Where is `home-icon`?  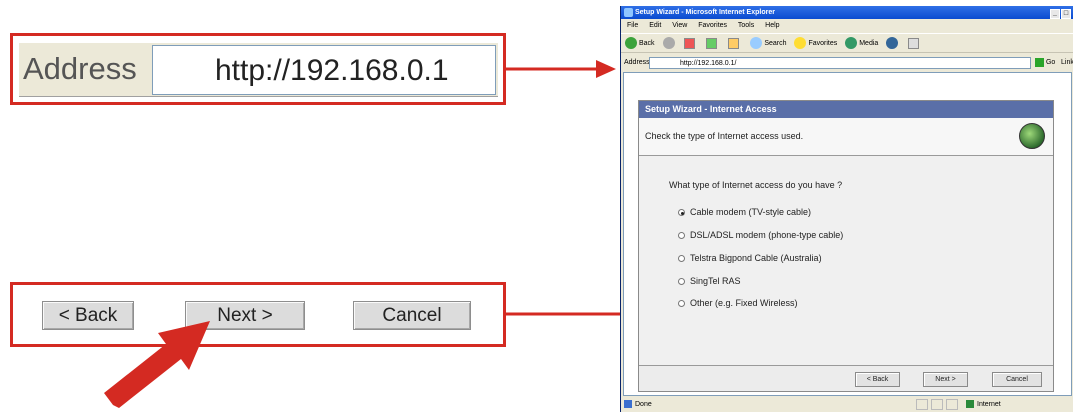 home-icon is located at coordinates (734, 43).